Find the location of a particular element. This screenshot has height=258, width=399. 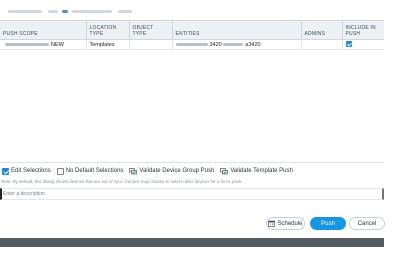

calendar-icon is located at coordinates (272, 223).